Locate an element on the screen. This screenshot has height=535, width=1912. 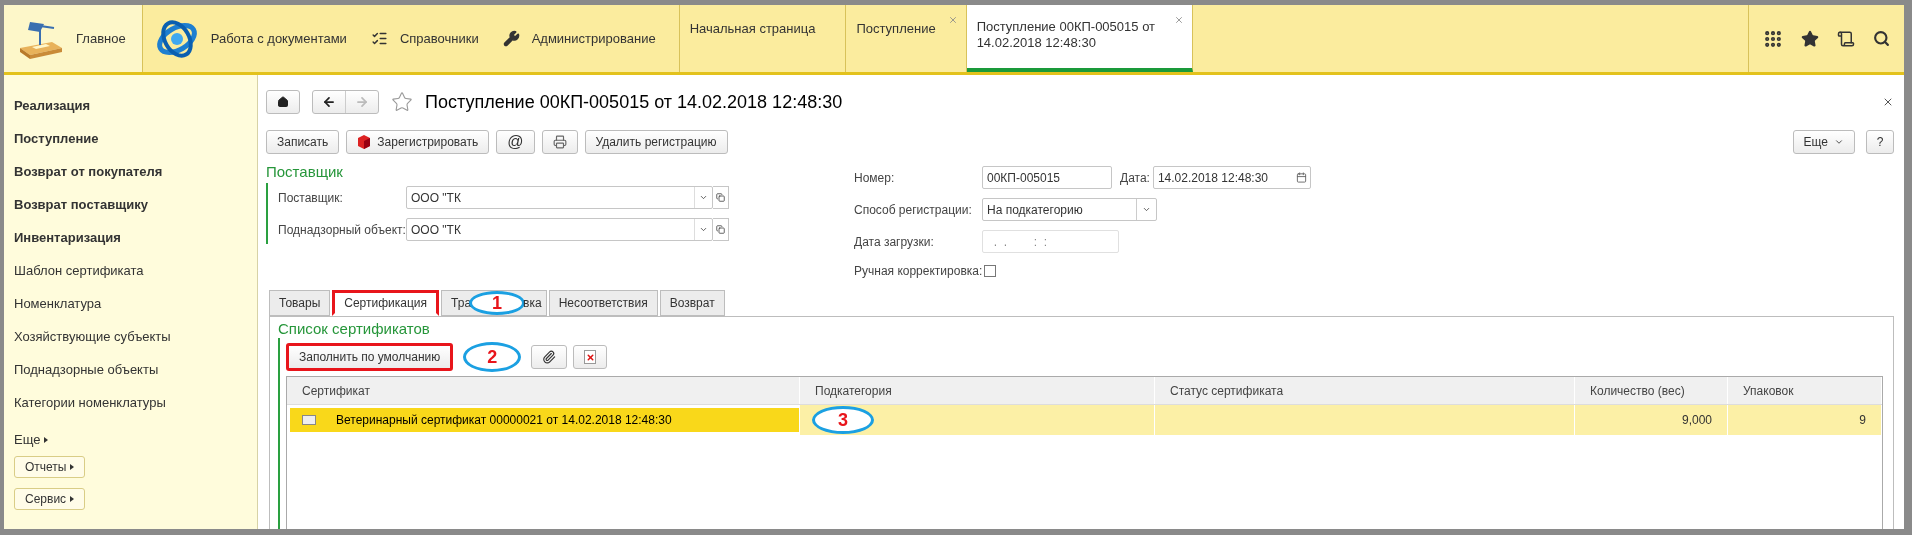
tab: Сертификация is located at coordinates (386, 303).